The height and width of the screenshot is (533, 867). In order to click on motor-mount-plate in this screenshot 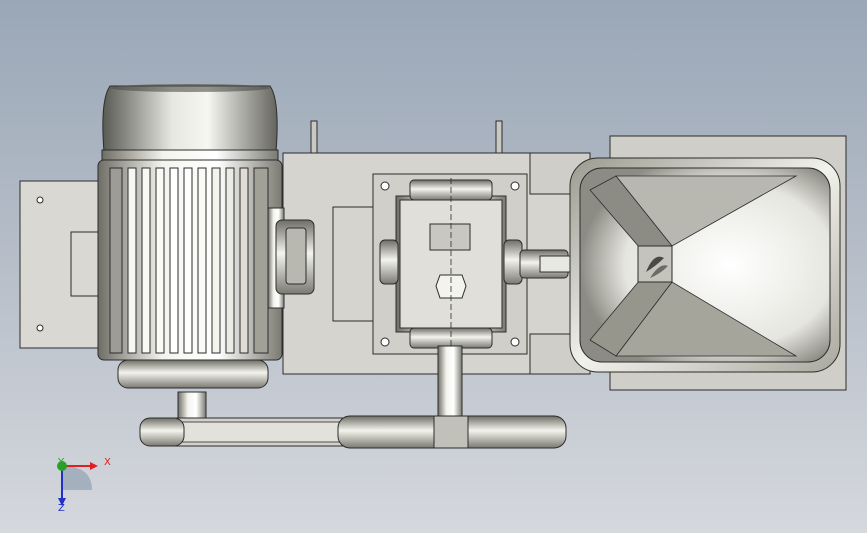, I will do `click(65, 264)`.